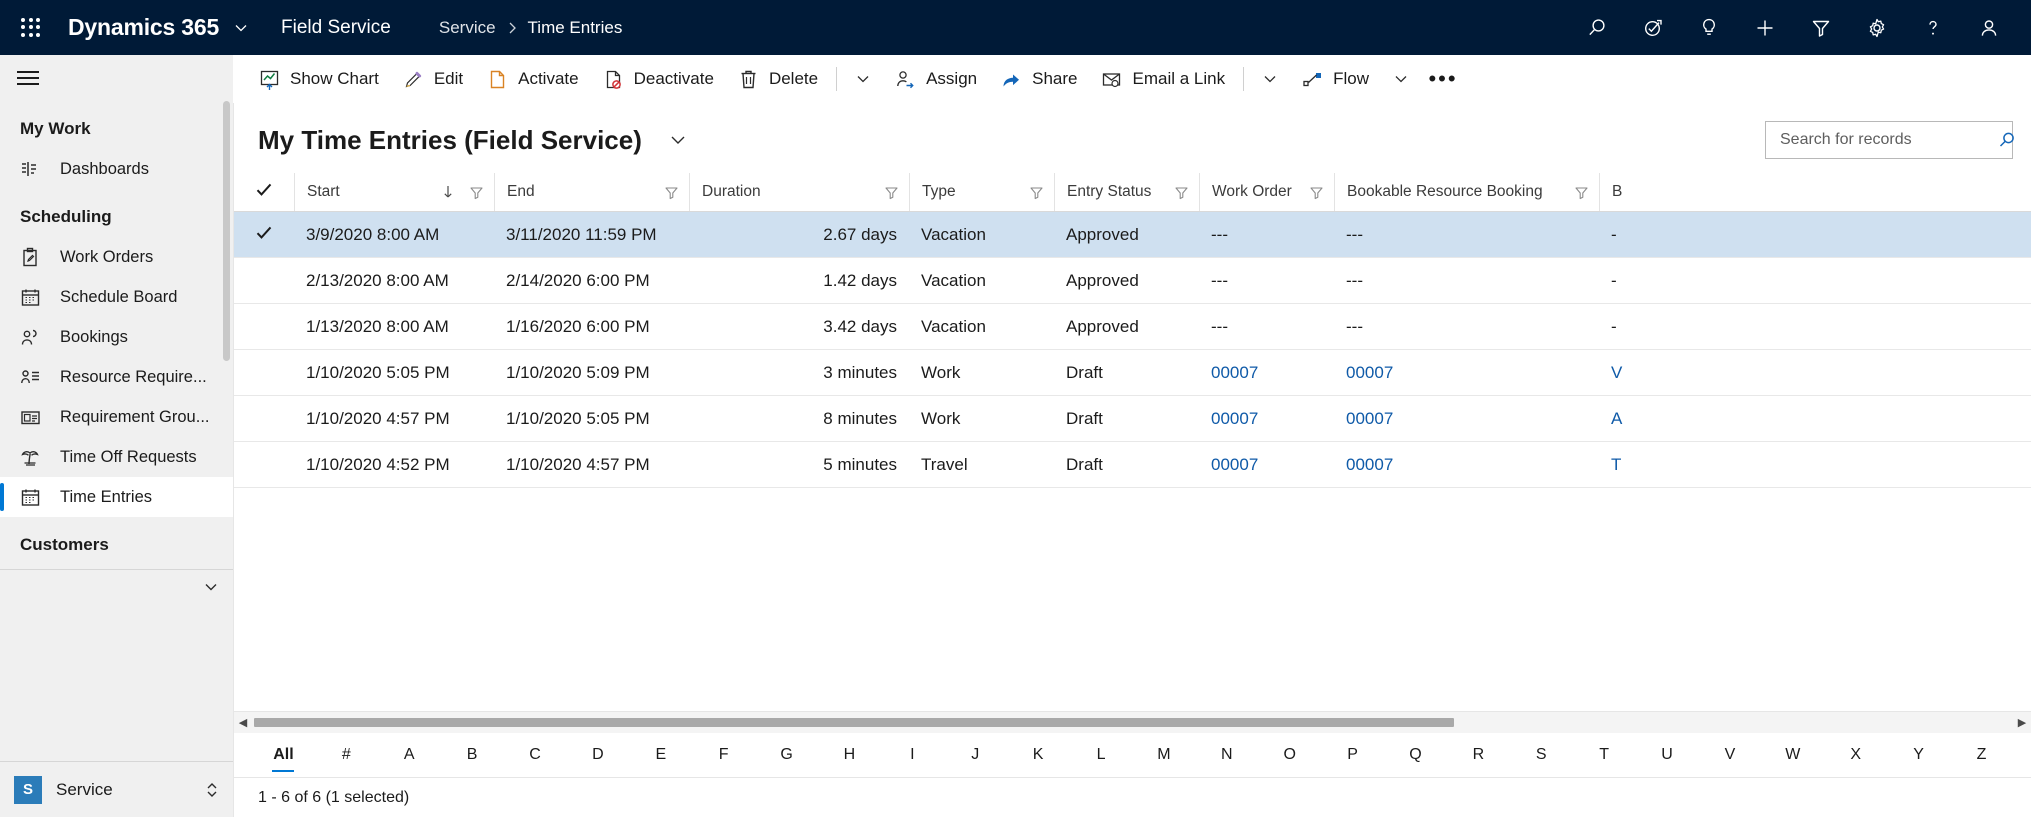 The width and height of the screenshot is (2031, 817). What do you see at coordinates (660, 755) in the screenshot?
I see `alpha-item-e: E` at bounding box center [660, 755].